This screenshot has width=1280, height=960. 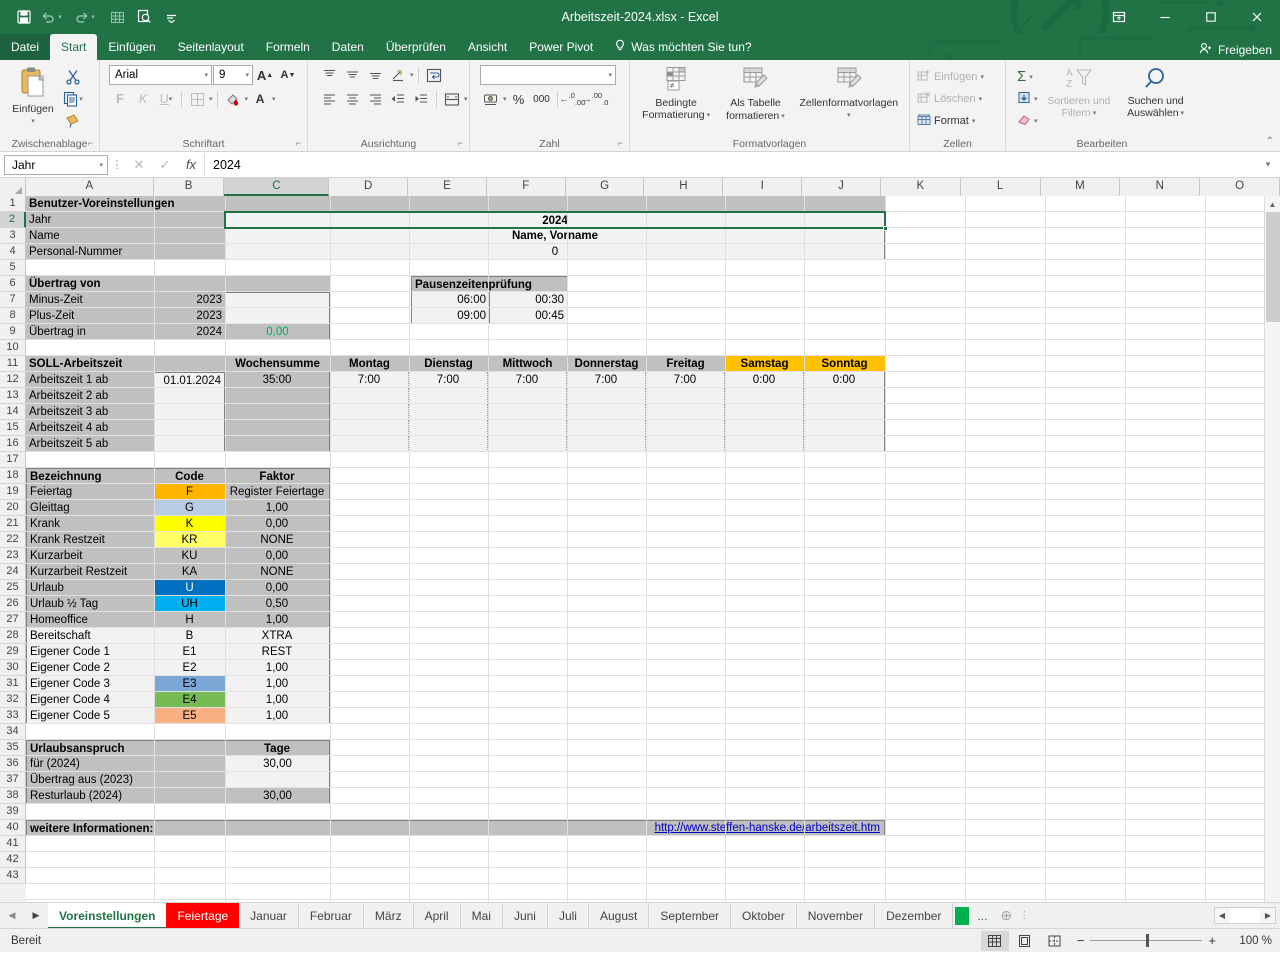 What do you see at coordinates (885, 228) in the screenshot?
I see `fill-handle` at bounding box center [885, 228].